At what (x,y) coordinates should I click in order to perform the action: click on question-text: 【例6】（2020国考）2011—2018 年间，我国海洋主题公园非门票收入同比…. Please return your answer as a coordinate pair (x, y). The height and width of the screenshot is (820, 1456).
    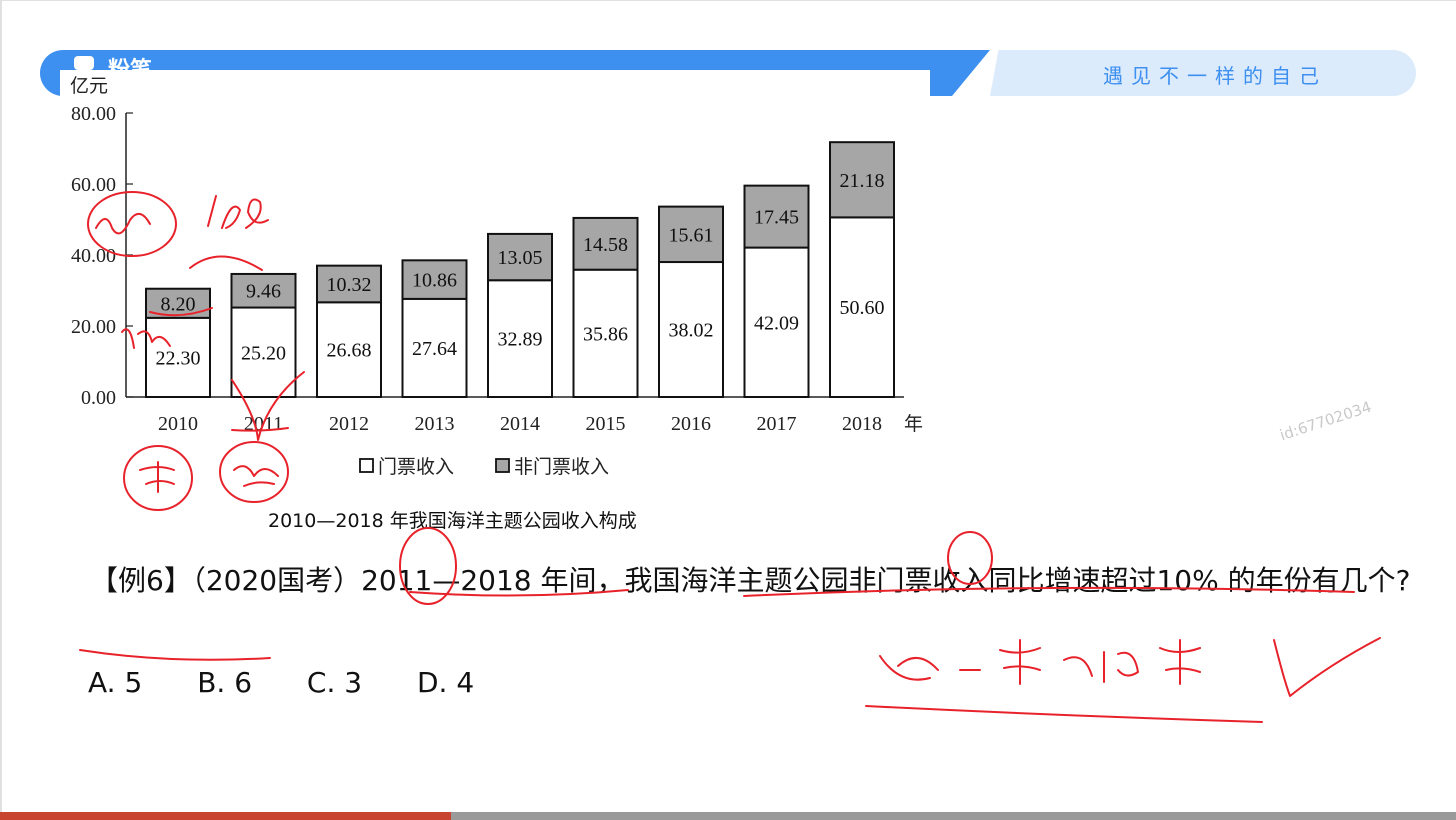
    Looking at the image, I should click on (750, 580).